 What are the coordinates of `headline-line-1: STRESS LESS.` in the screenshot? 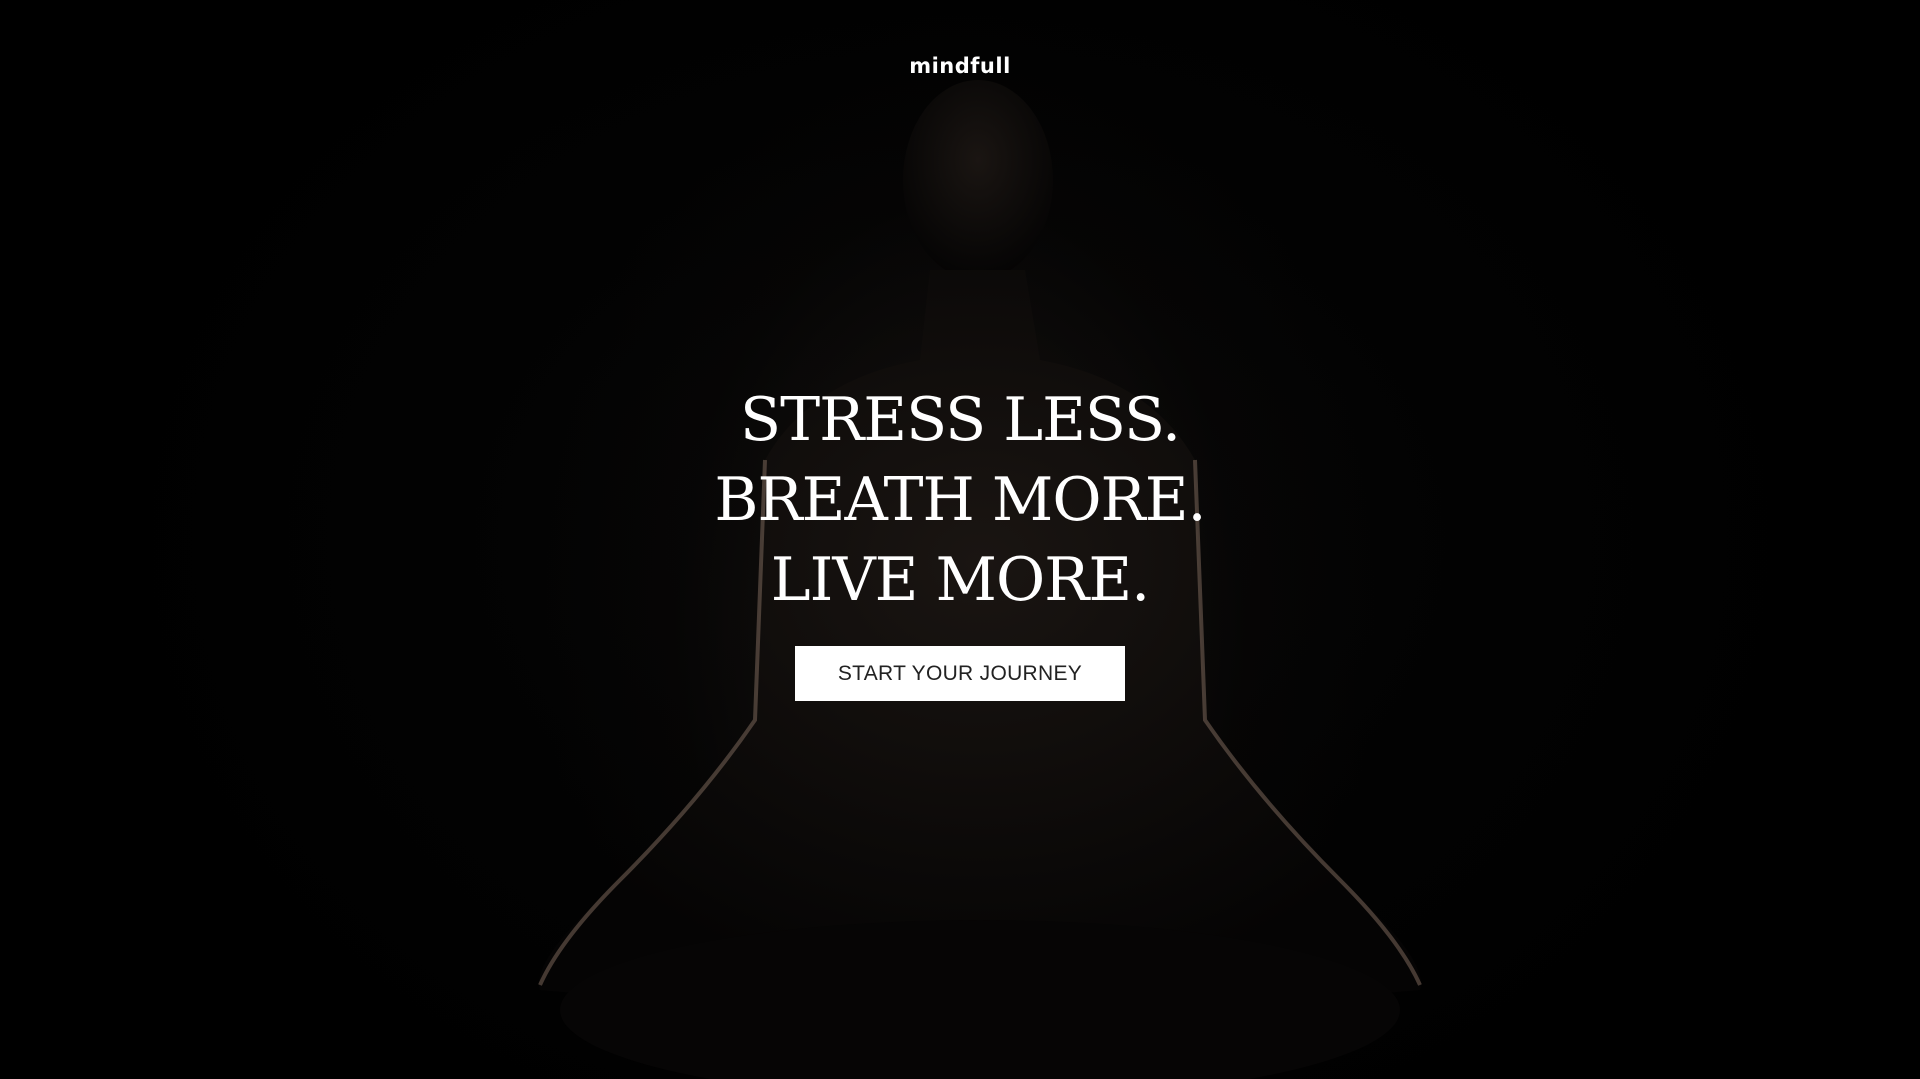 It's located at (960, 420).